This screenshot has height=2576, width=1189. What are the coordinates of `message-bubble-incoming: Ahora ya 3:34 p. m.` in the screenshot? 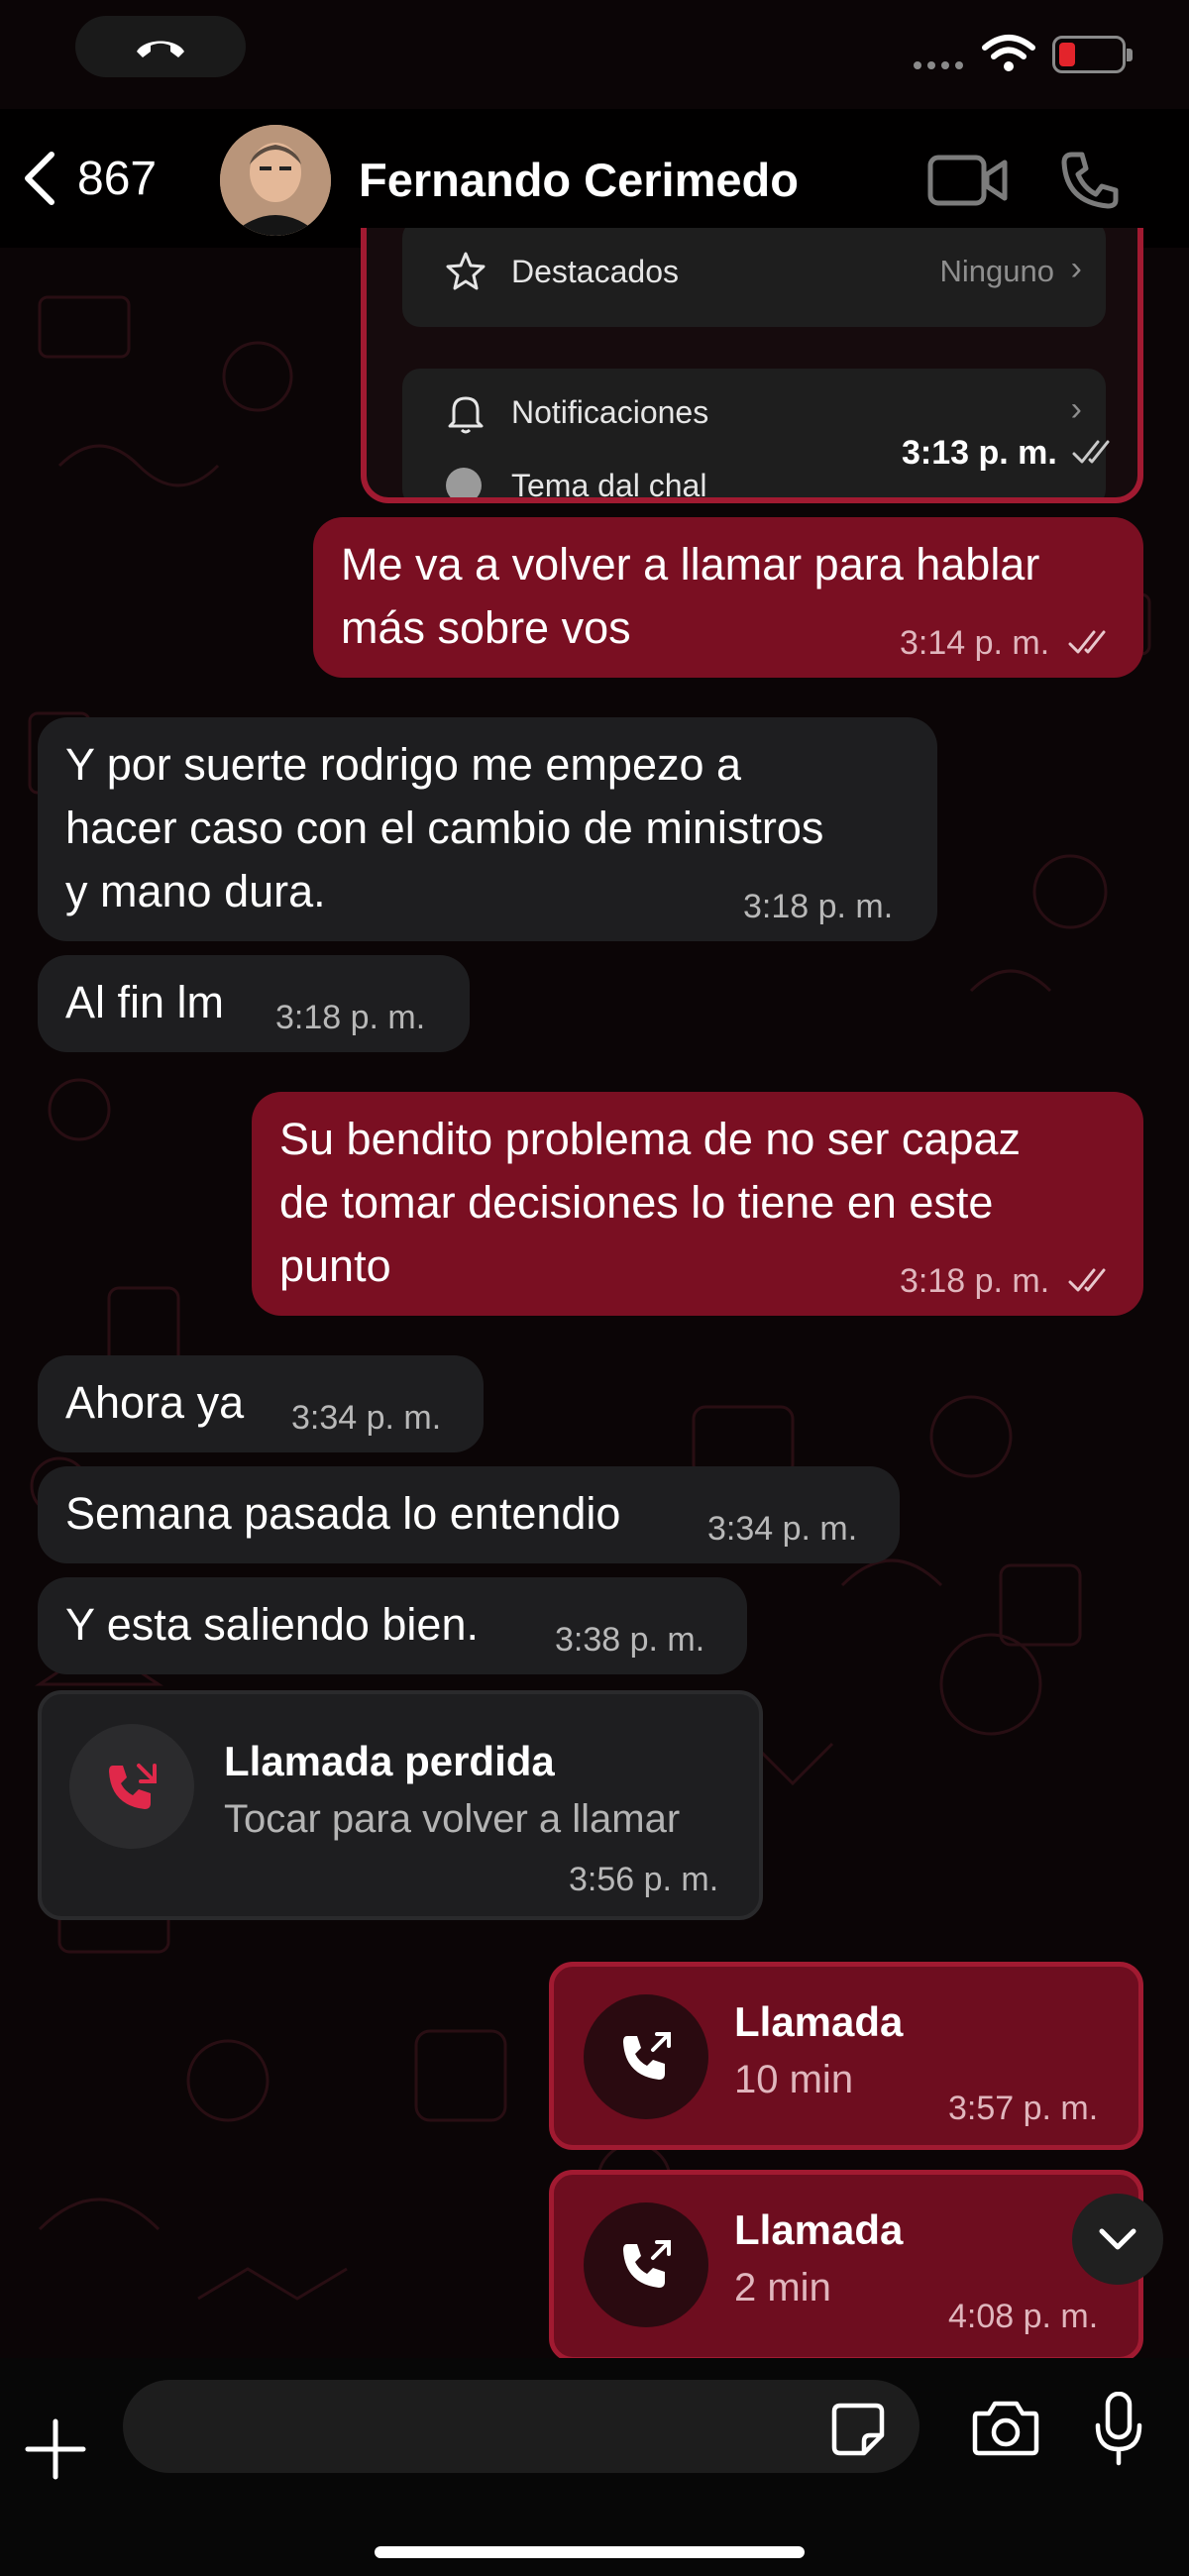 It's located at (261, 1403).